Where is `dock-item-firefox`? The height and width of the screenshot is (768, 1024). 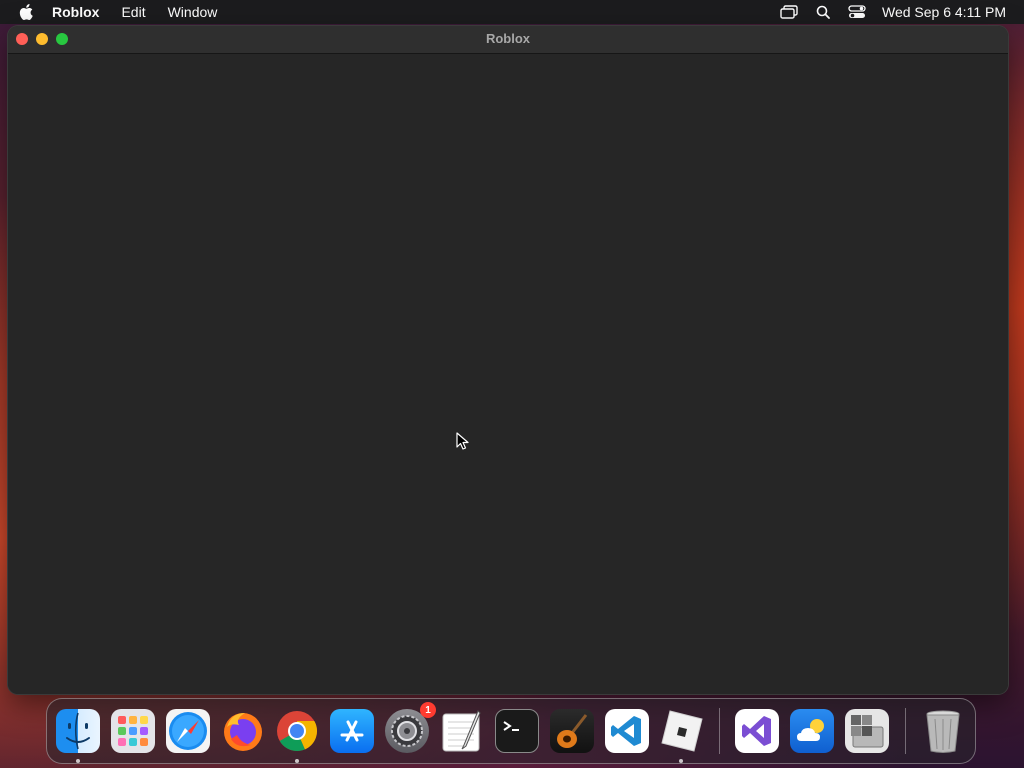
dock-item-firefox is located at coordinates (243, 731).